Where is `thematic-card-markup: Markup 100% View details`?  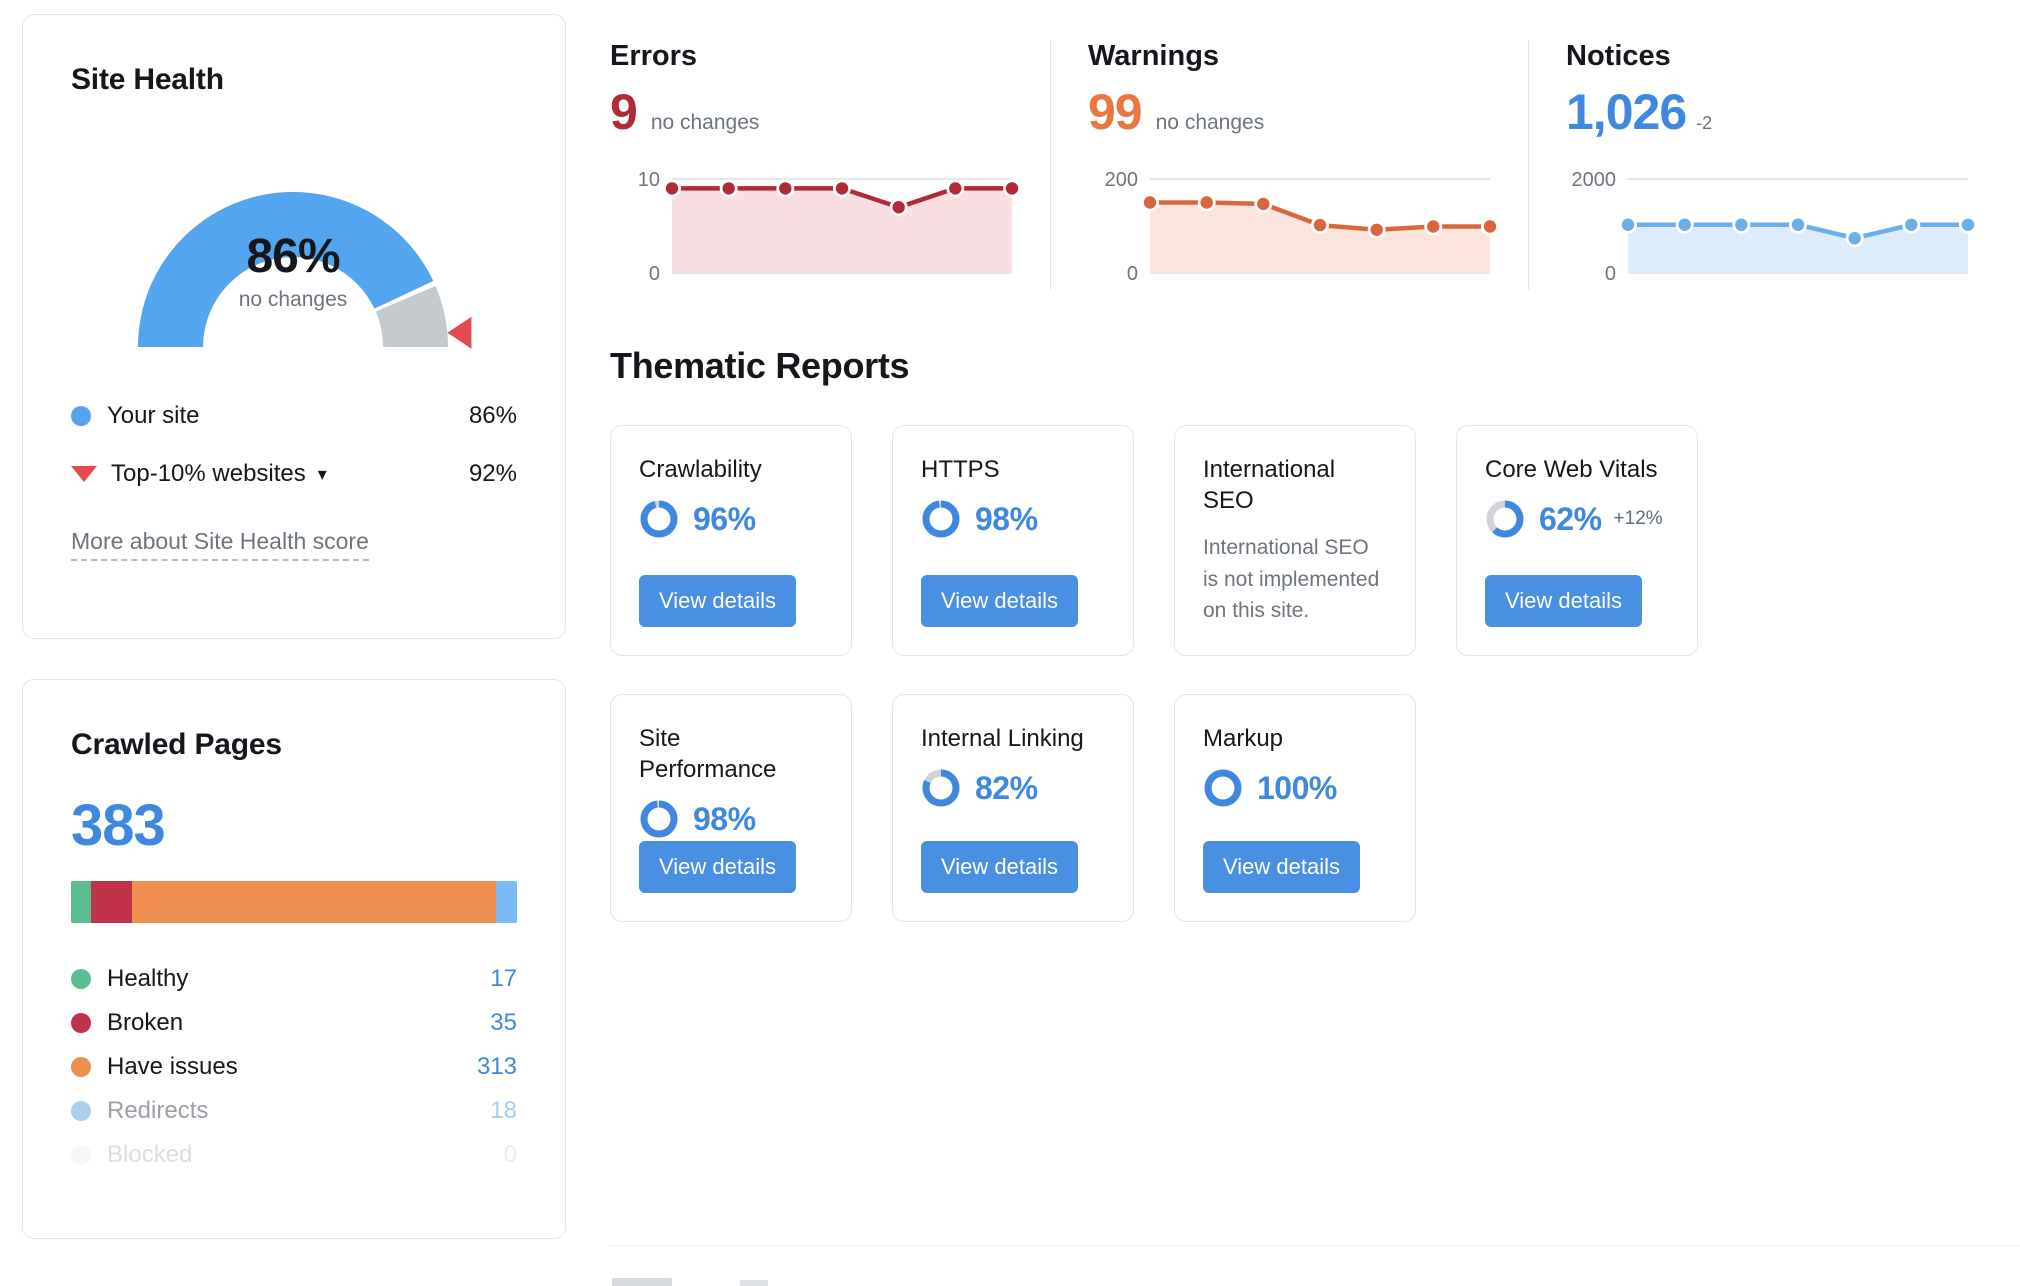 thematic-card-markup: Markup 100% View details is located at coordinates (1295, 807).